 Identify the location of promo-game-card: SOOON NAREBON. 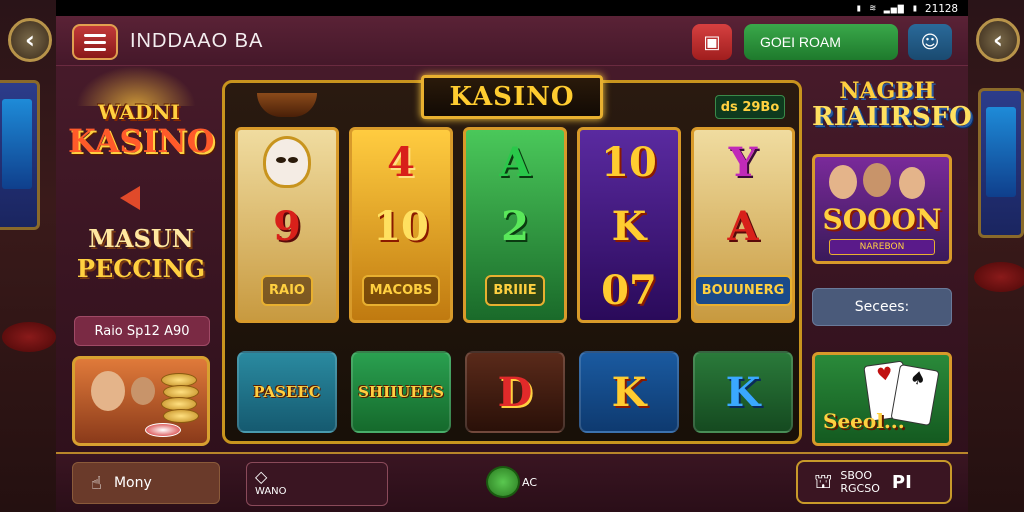
(882, 209).